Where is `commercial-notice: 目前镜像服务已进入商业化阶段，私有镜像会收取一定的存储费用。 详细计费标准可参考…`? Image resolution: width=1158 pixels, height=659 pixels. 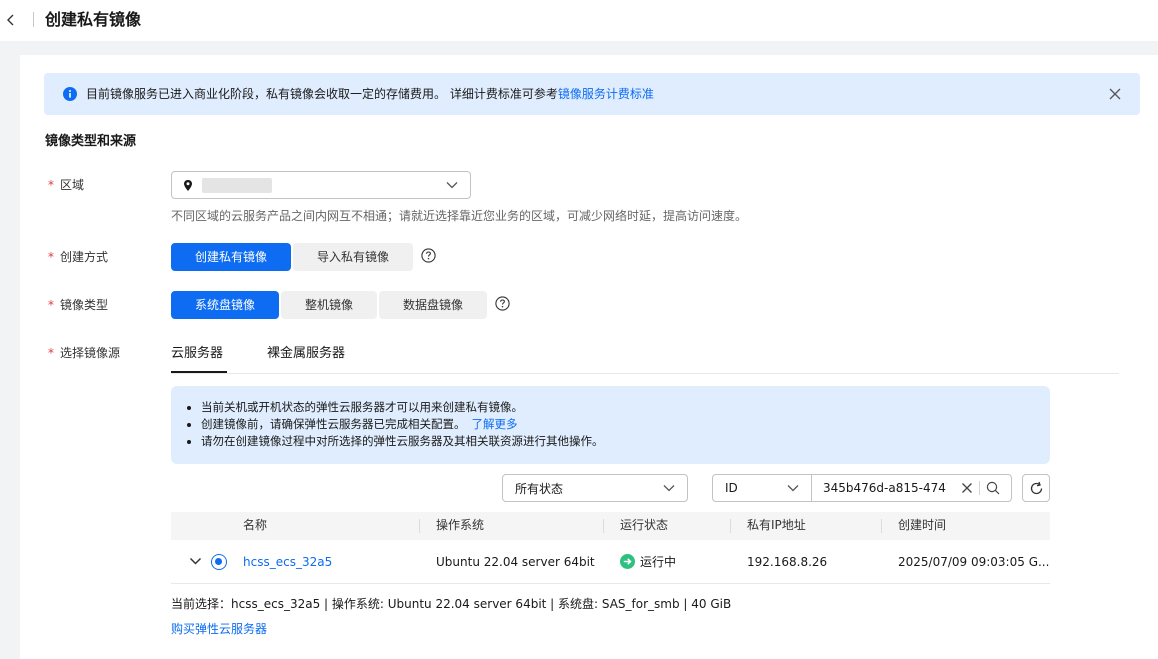
commercial-notice: 目前镜像服务已进入商业化阶段，私有镜像会收取一定的存储费用。 详细计费标准可参考… is located at coordinates (592, 94).